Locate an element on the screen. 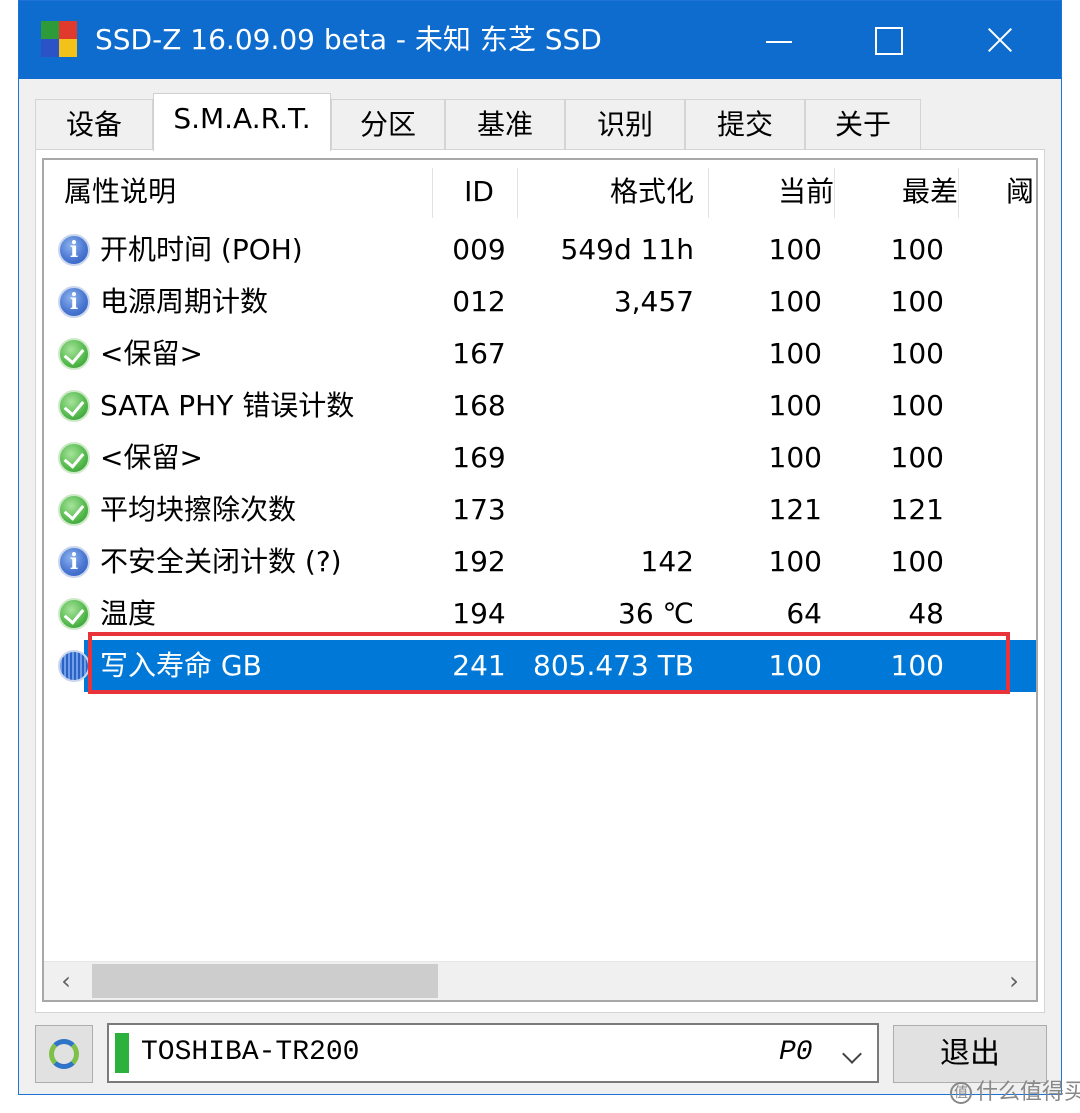 This screenshot has width=1080, height=1113. table-row: <保留> 167 100 100 is located at coordinates (540, 354).